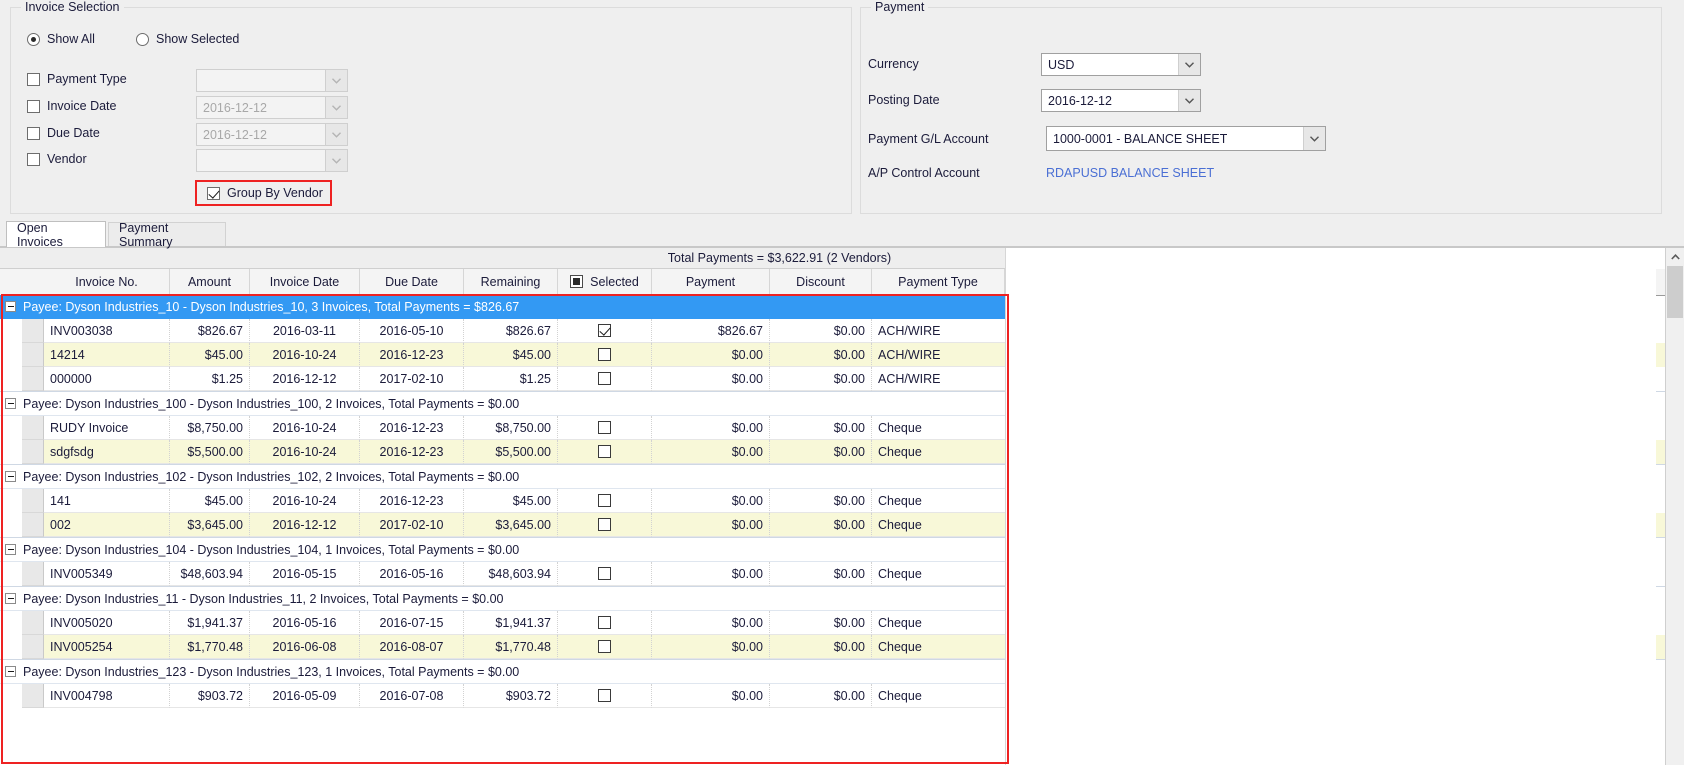 The height and width of the screenshot is (765, 1684). What do you see at coordinates (938, 696) in the screenshot?
I see `cell-payment-type: Cheque` at bounding box center [938, 696].